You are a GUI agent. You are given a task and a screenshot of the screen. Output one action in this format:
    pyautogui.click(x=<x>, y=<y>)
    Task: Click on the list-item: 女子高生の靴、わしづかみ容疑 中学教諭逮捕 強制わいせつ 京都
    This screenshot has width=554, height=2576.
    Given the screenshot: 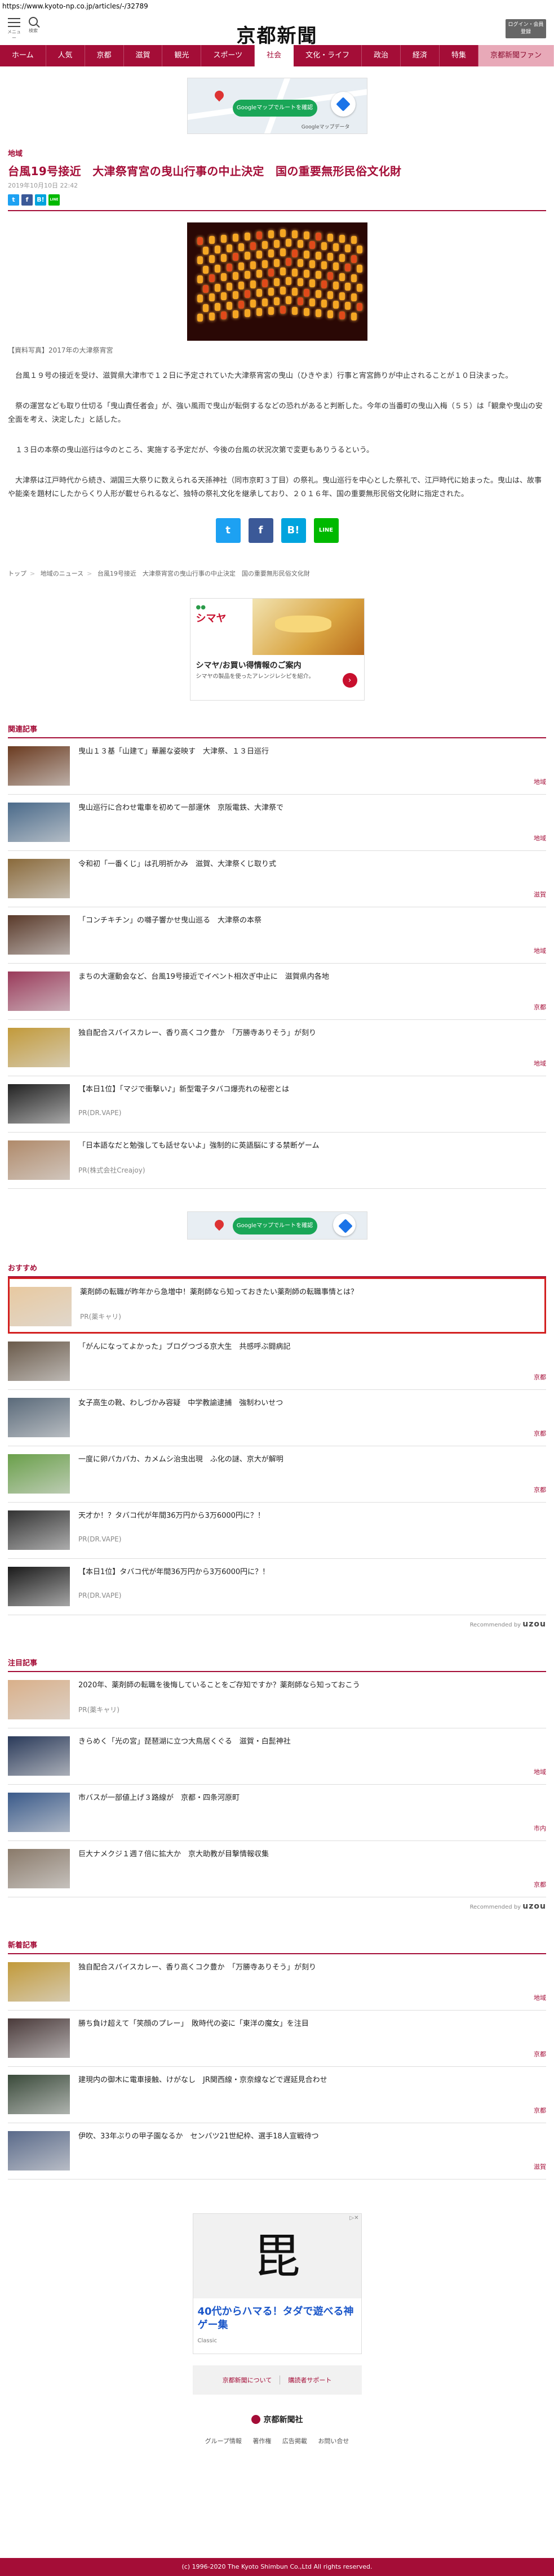 What is the action you would take?
    pyautogui.click(x=277, y=1418)
    